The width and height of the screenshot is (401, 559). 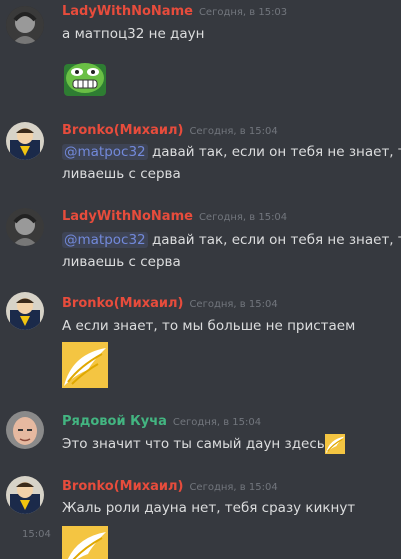 I want to click on message-text: Это значит что ты самый даун здесь, so click(x=203, y=444).